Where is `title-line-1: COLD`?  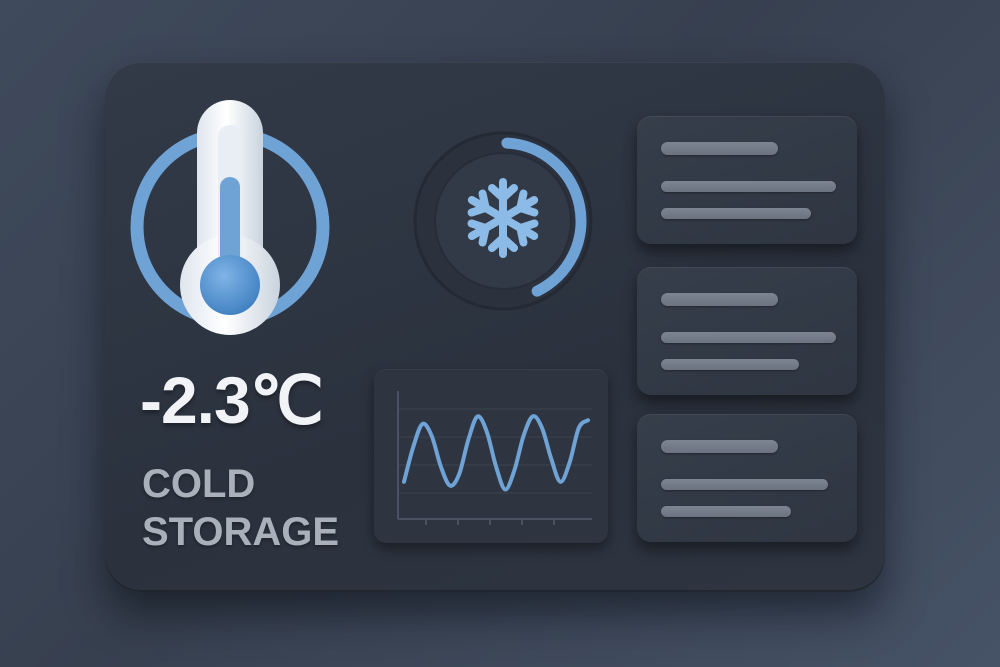
title-line-1: COLD is located at coordinates (199, 484).